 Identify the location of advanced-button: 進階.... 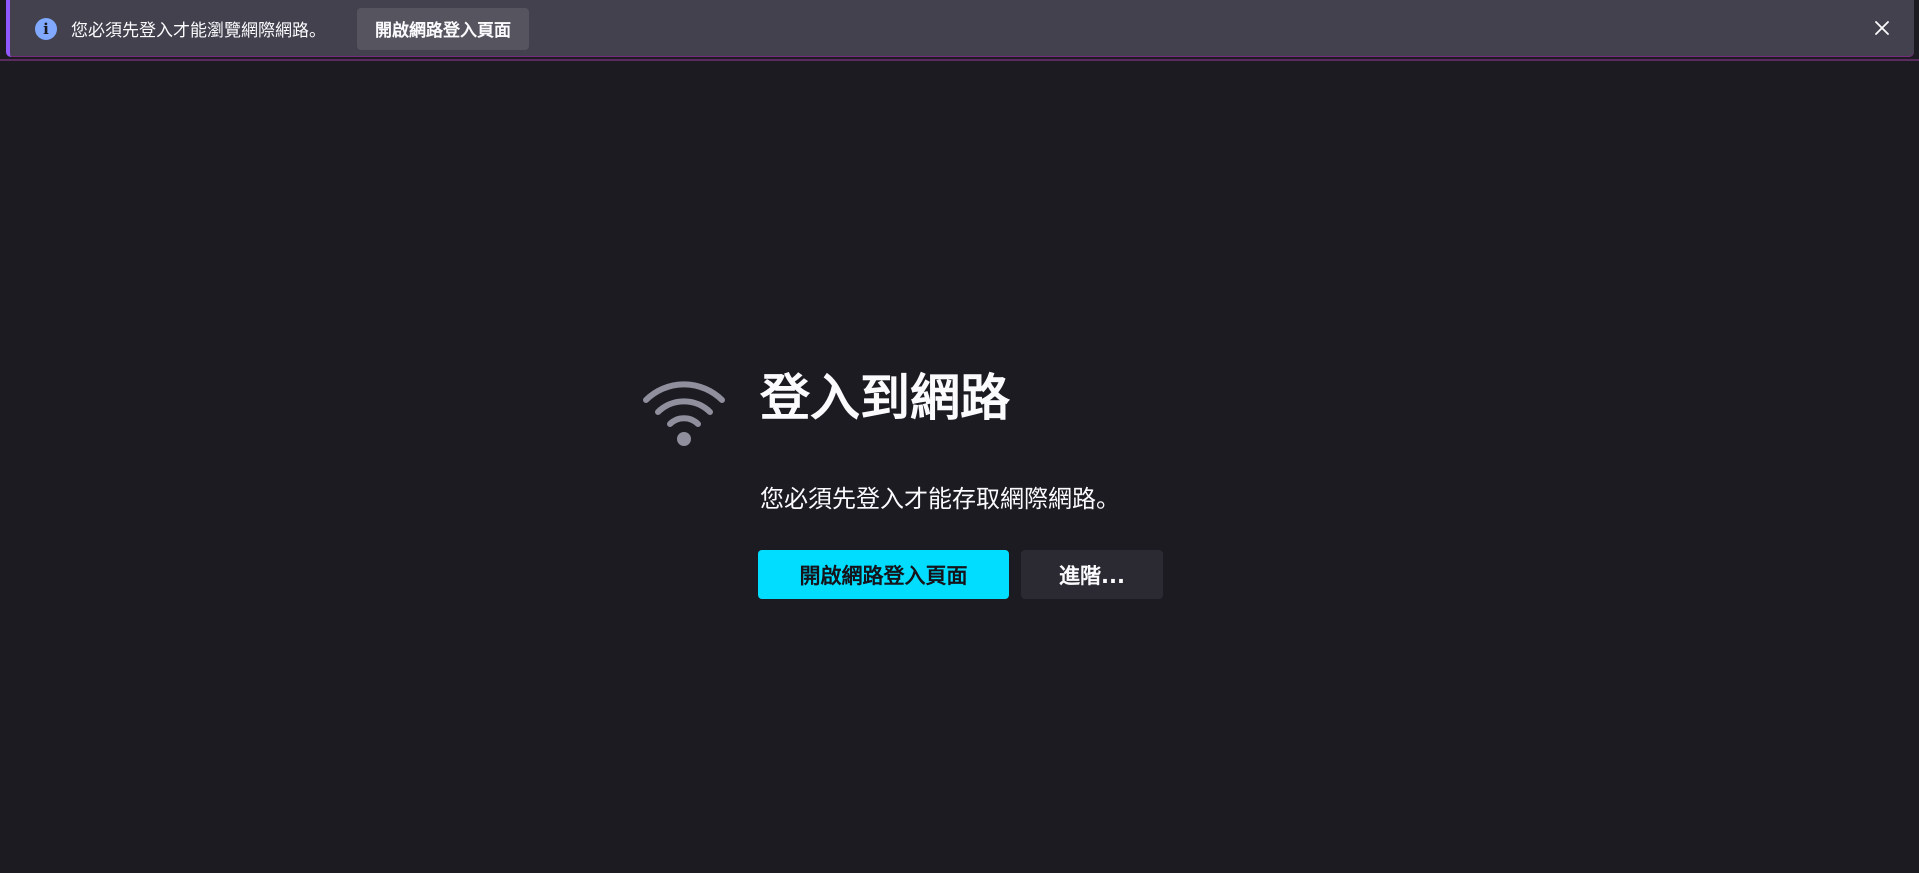
(1092, 574).